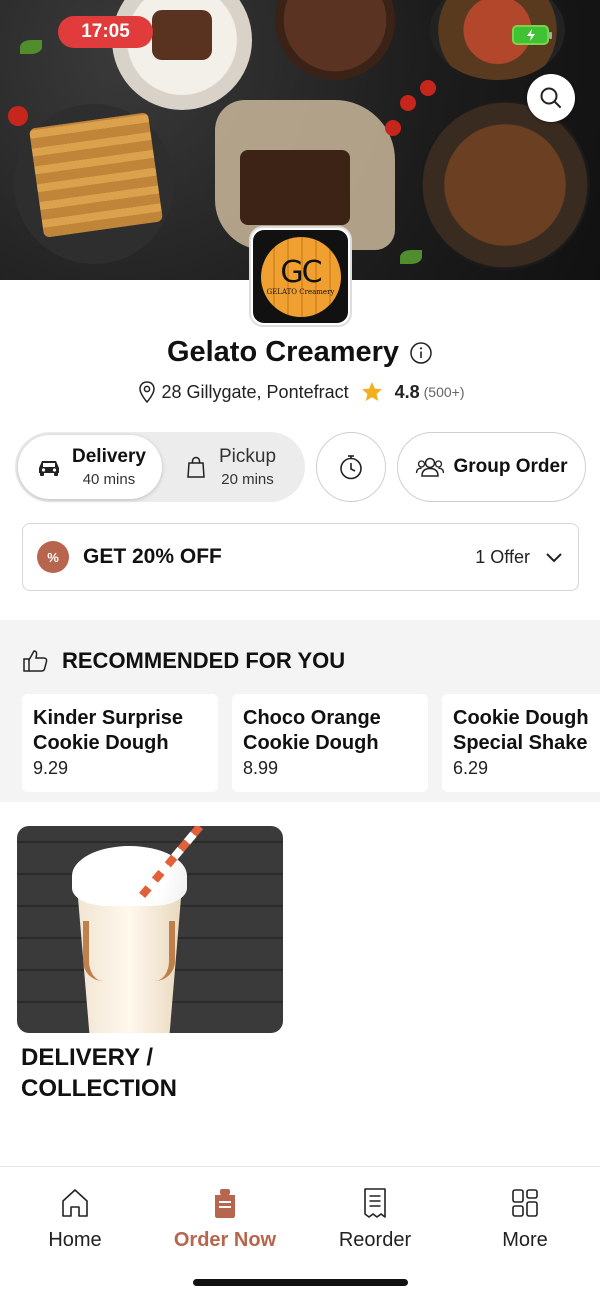  What do you see at coordinates (502, 556) in the screenshot?
I see `offer-count: 1 Offer` at bounding box center [502, 556].